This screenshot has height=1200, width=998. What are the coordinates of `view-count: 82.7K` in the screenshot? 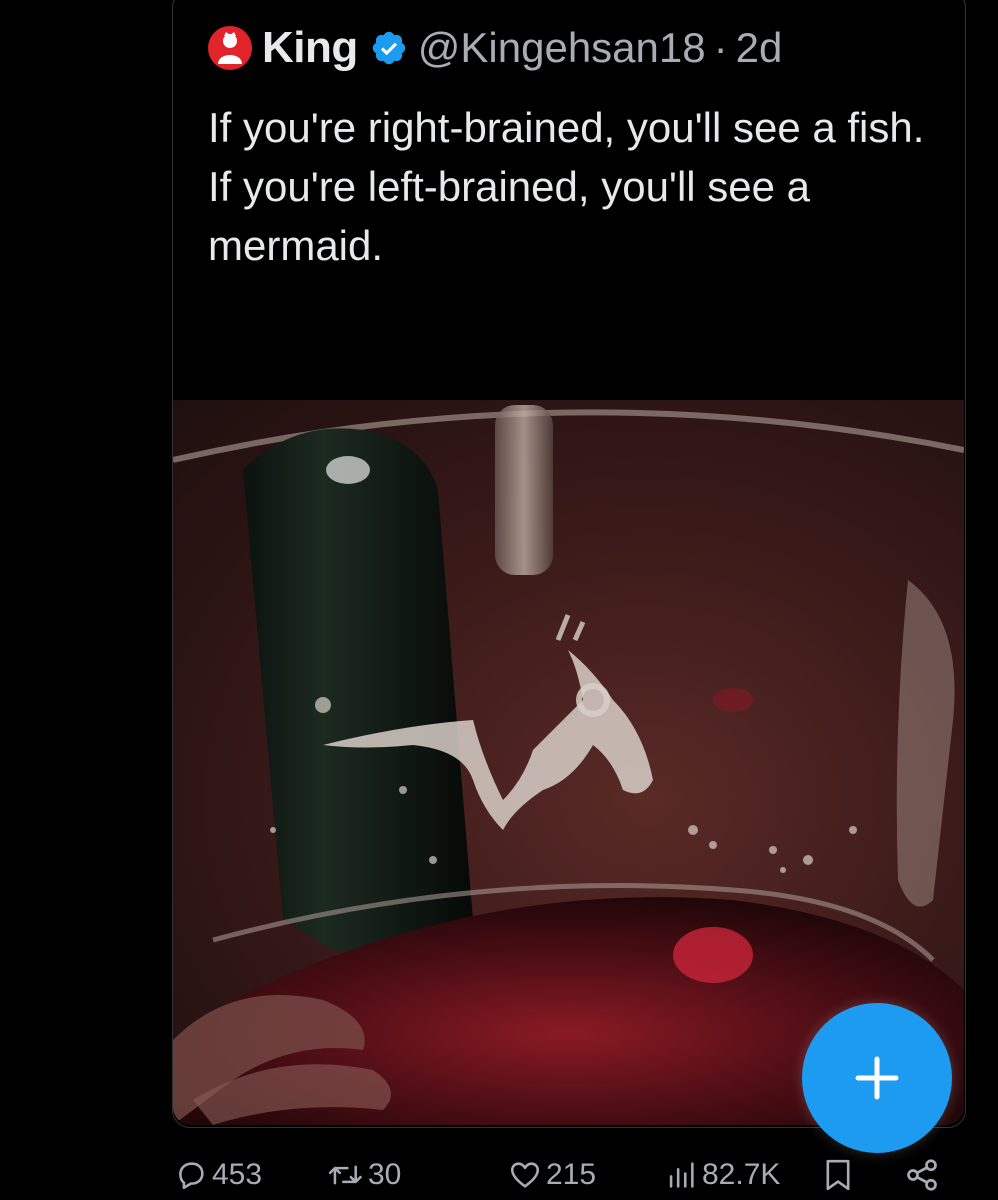 It's located at (741, 1174).